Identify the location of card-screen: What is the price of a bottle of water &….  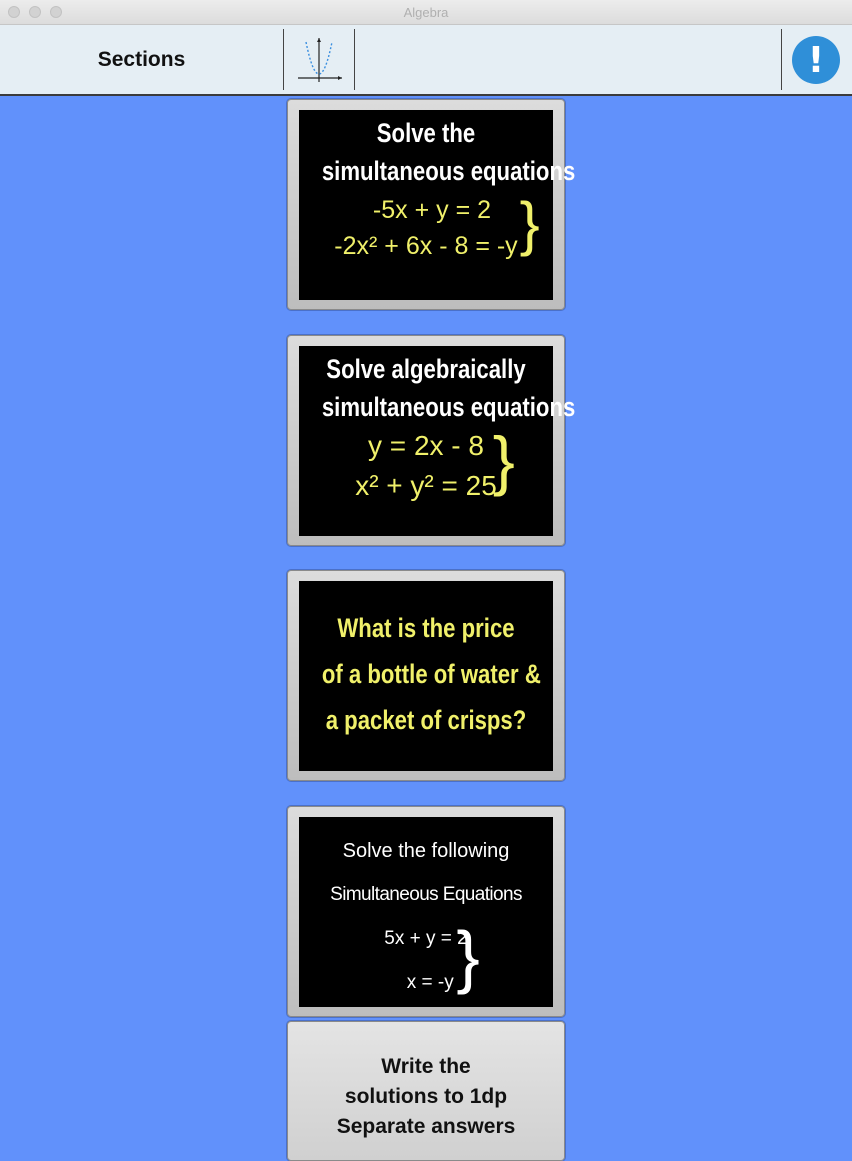
(426, 676).